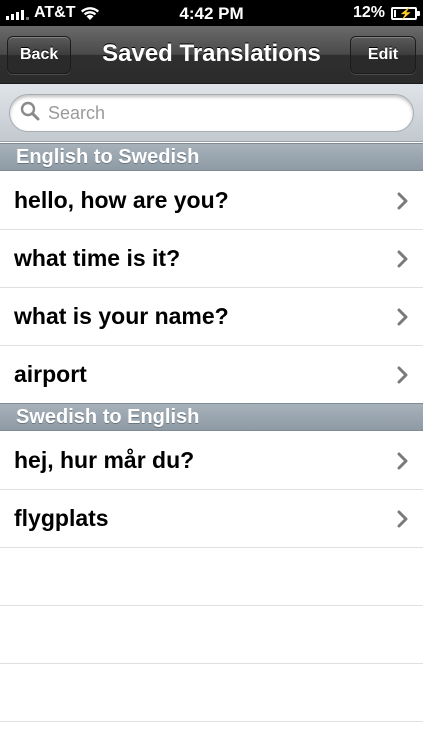  What do you see at coordinates (121, 200) in the screenshot?
I see `list-item-label: hello, how are you?` at bounding box center [121, 200].